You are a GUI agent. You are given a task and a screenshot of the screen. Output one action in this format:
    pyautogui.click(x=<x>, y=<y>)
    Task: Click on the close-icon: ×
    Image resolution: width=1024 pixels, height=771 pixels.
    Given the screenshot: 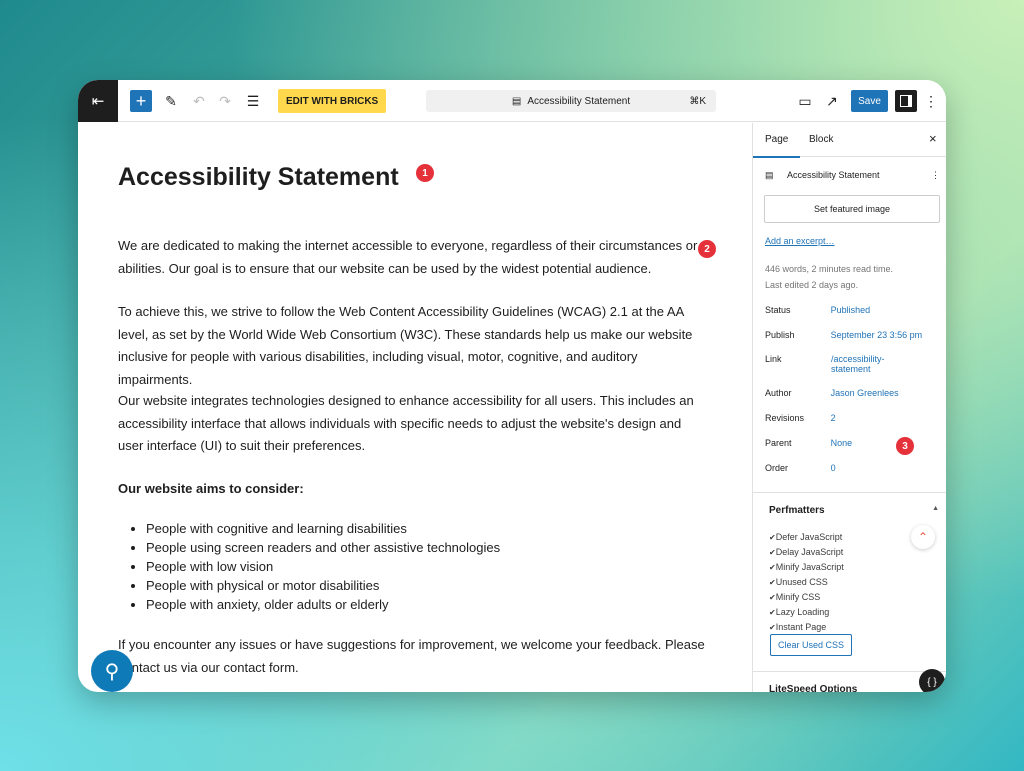 What is the action you would take?
    pyautogui.click(x=933, y=138)
    